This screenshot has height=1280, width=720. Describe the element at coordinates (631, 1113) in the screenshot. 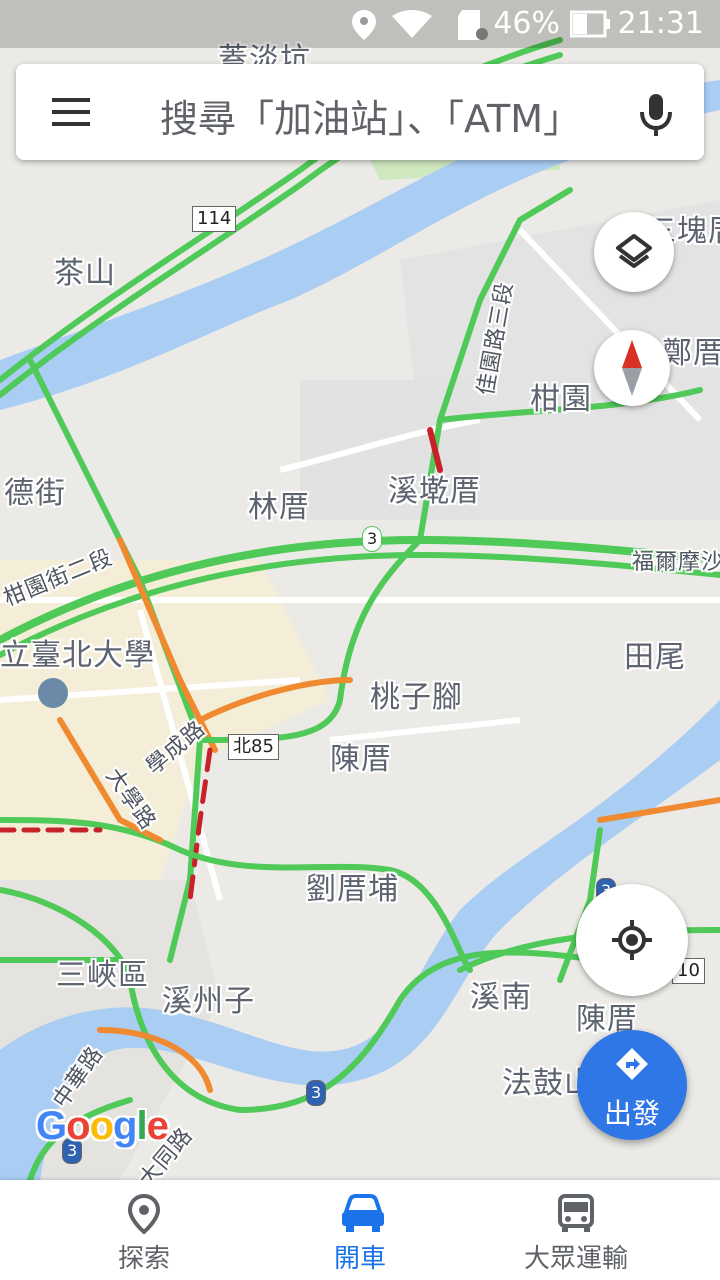

I see `go-button-label: 出發` at that location.